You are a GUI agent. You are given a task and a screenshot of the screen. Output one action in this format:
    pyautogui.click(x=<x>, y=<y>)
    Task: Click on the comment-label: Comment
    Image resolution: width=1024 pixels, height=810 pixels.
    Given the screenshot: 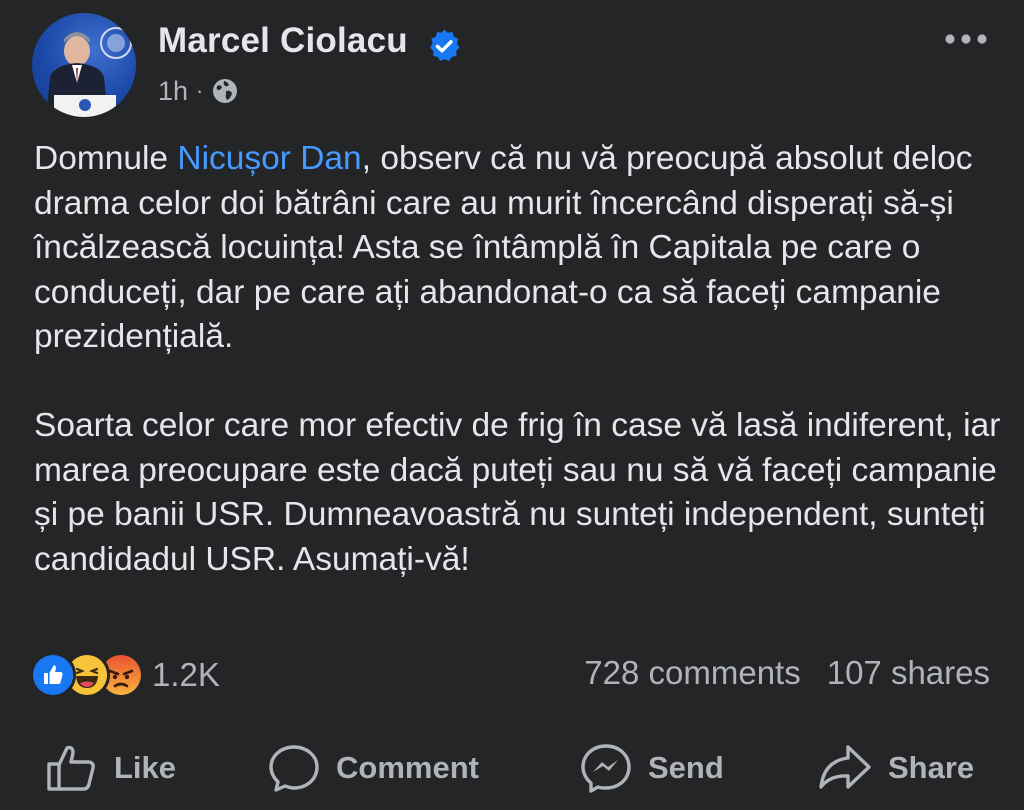 What is the action you would take?
    pyautogui.click(x=407, y=767)
    